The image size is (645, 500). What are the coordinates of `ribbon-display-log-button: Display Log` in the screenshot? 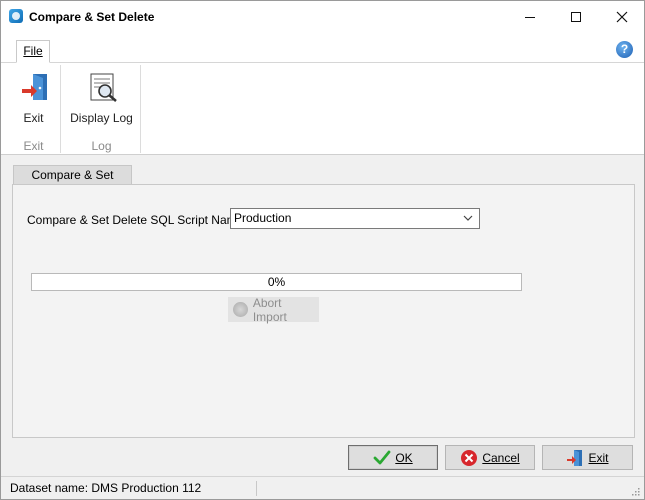 It's located at (101, 95).